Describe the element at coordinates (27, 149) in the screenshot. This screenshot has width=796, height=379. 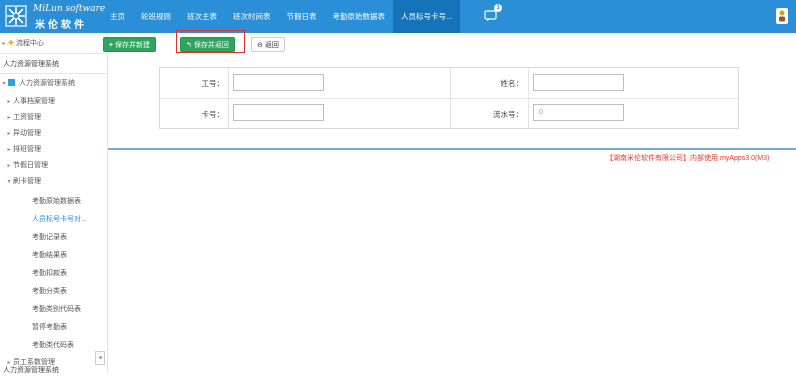
I see `sidebar-item-label: 排班管理` at that location.